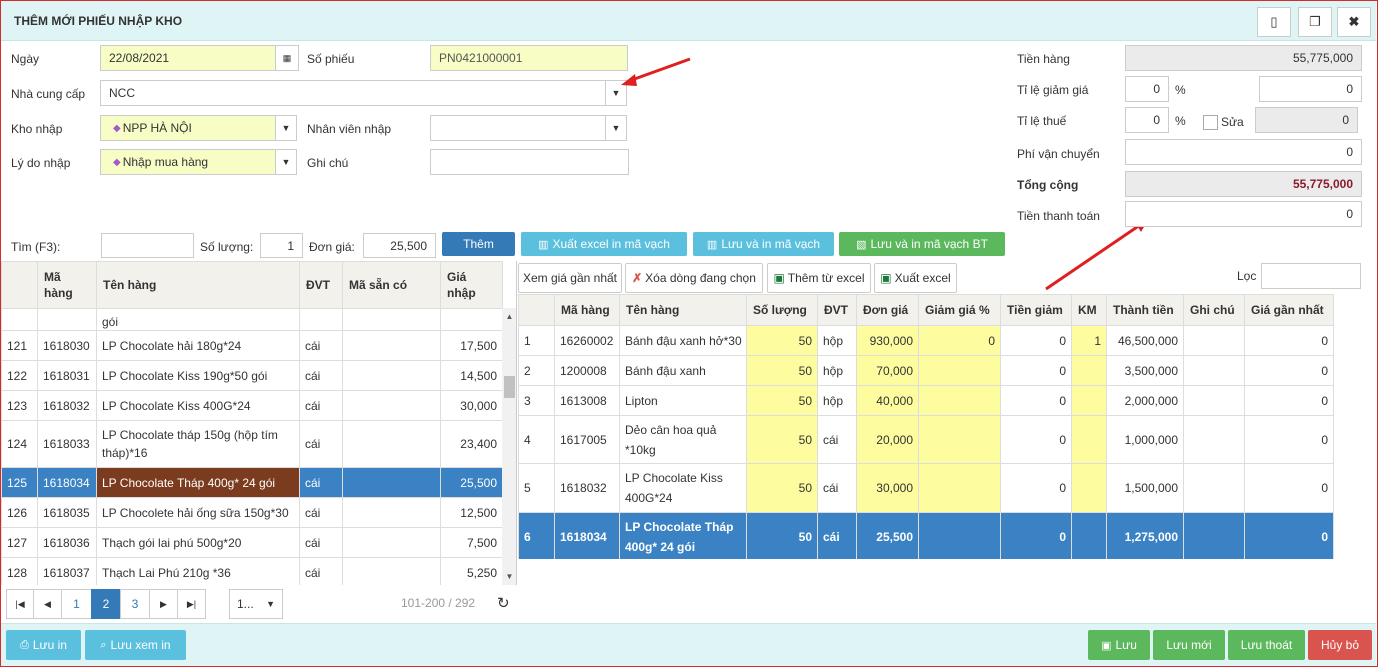  I want to click on them-excel-button: ▣ Thêm từ excel, so click(819, 278).